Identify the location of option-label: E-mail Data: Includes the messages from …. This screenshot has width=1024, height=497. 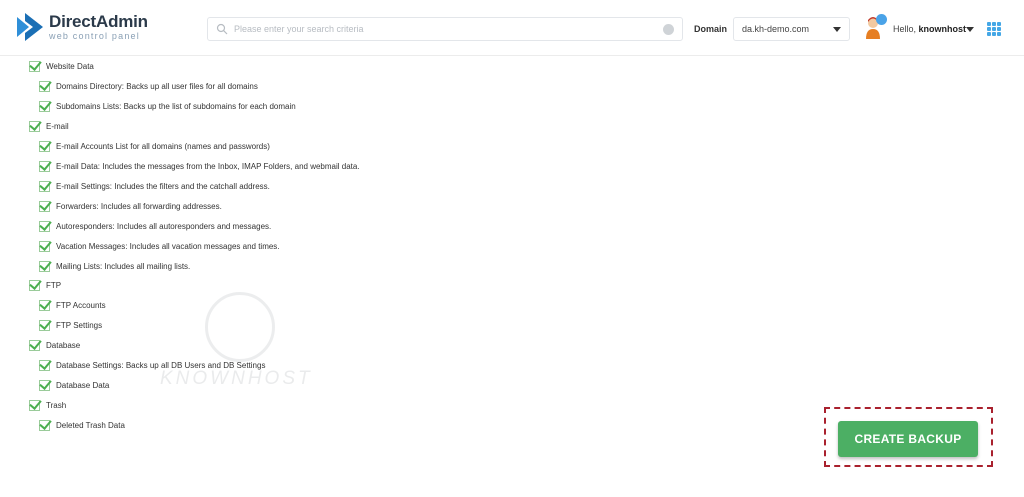
(208, 166).